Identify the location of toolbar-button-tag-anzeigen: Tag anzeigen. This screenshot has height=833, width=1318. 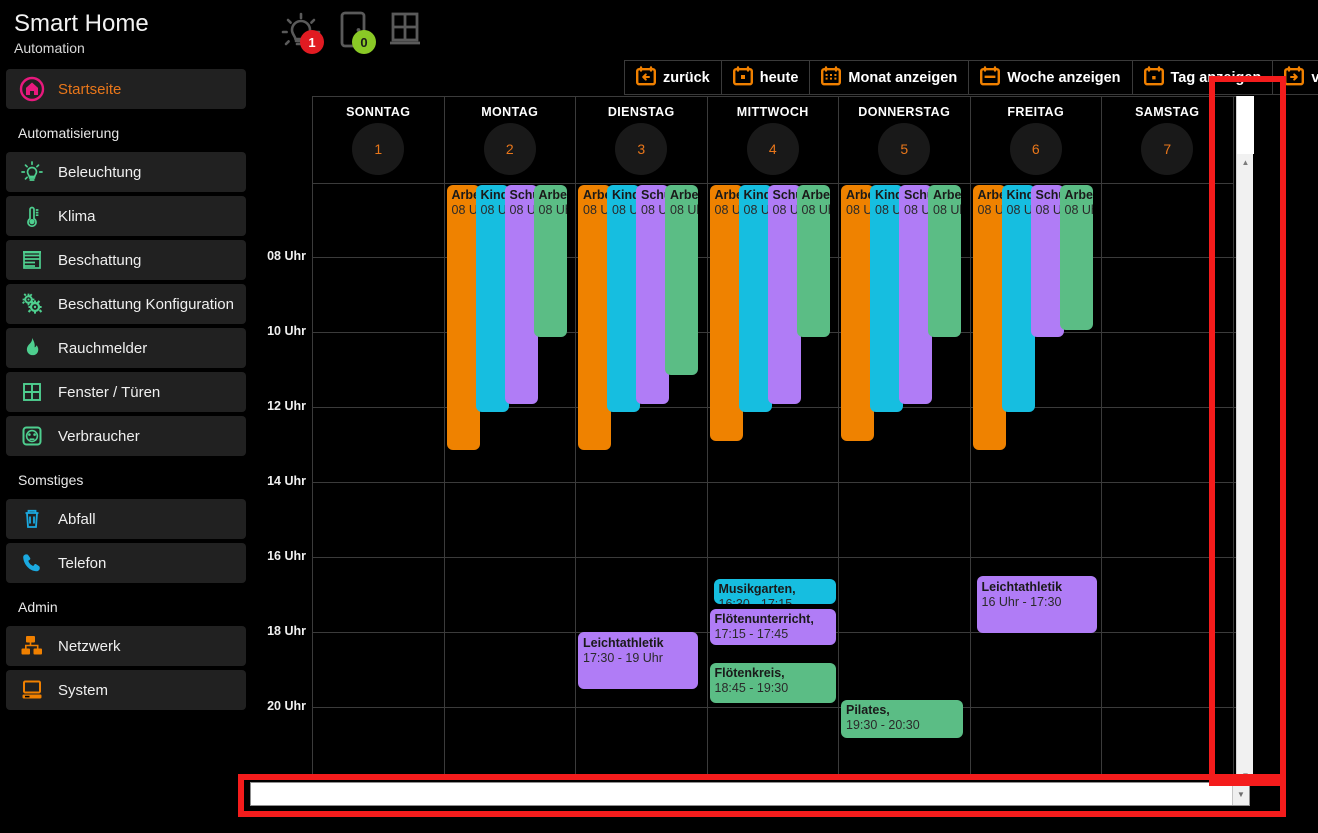
(1203, 77).